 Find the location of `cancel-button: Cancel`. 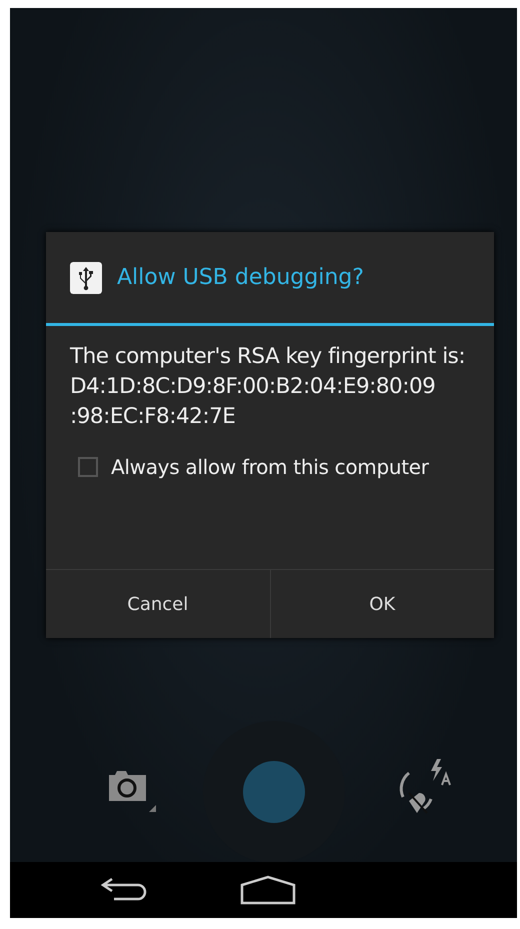

cancel-button: Cancel is located at coordinates (158, 604).